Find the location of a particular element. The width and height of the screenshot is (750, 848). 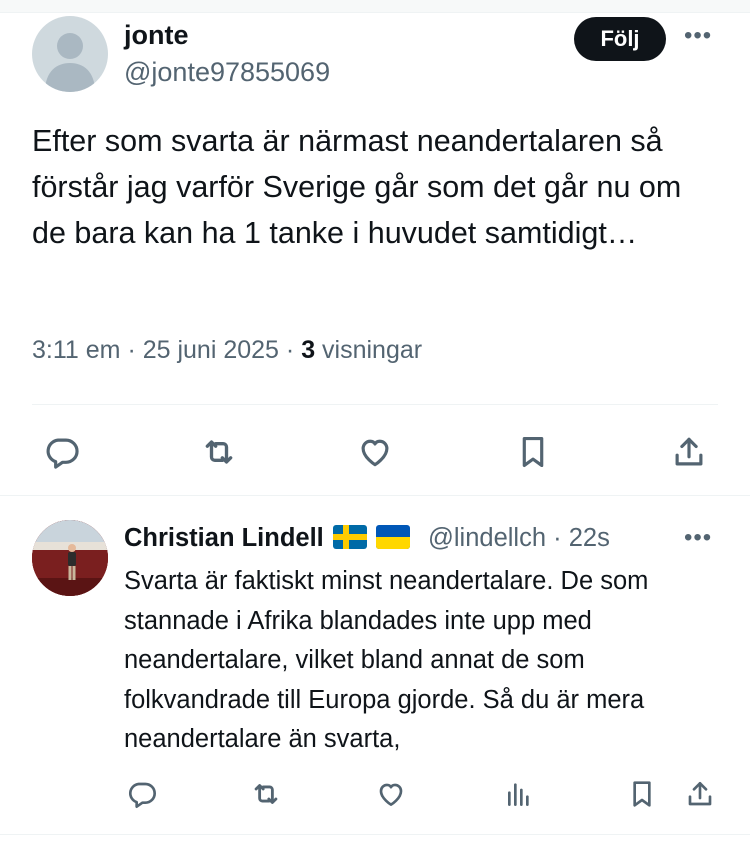

top-divider is located at coordinates (375, 6).